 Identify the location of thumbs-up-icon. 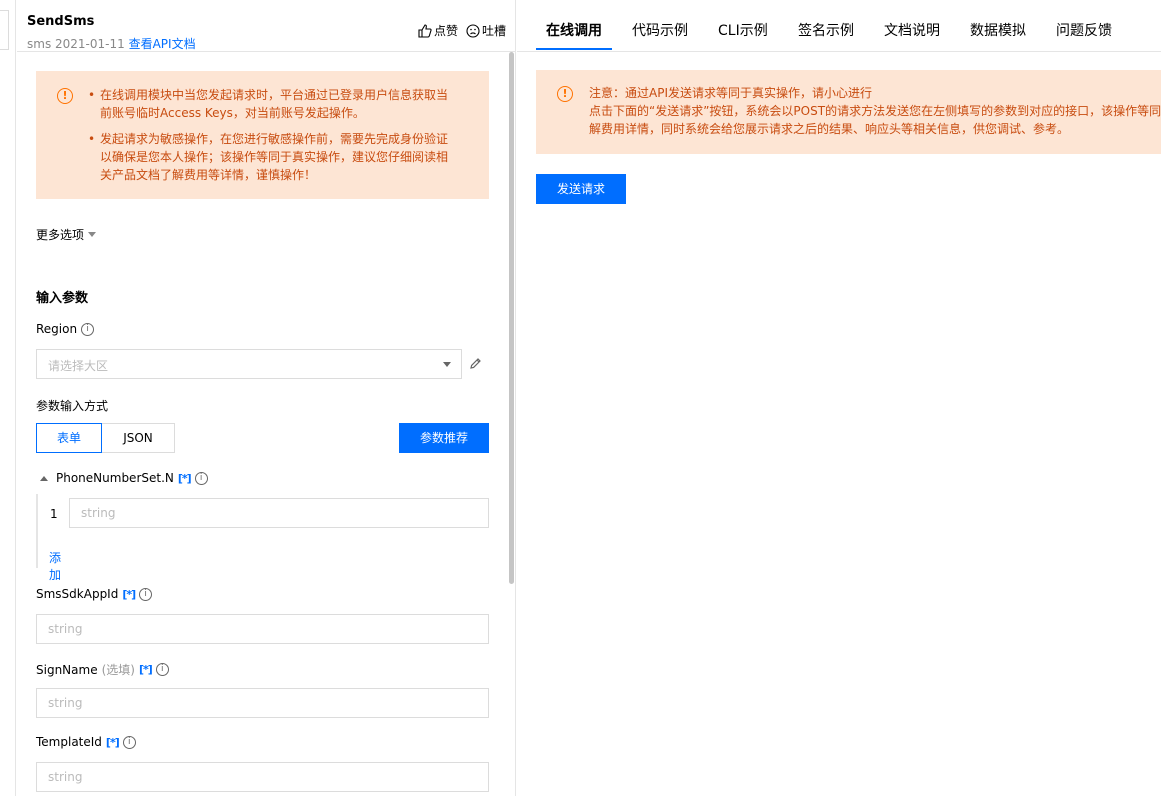
(425, 30).